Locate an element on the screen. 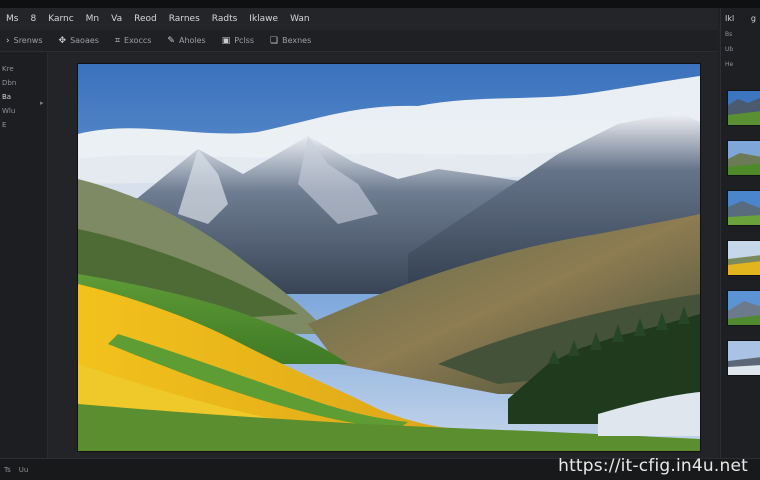  menu-item-2: 8 is located at coordinates (33, 19).